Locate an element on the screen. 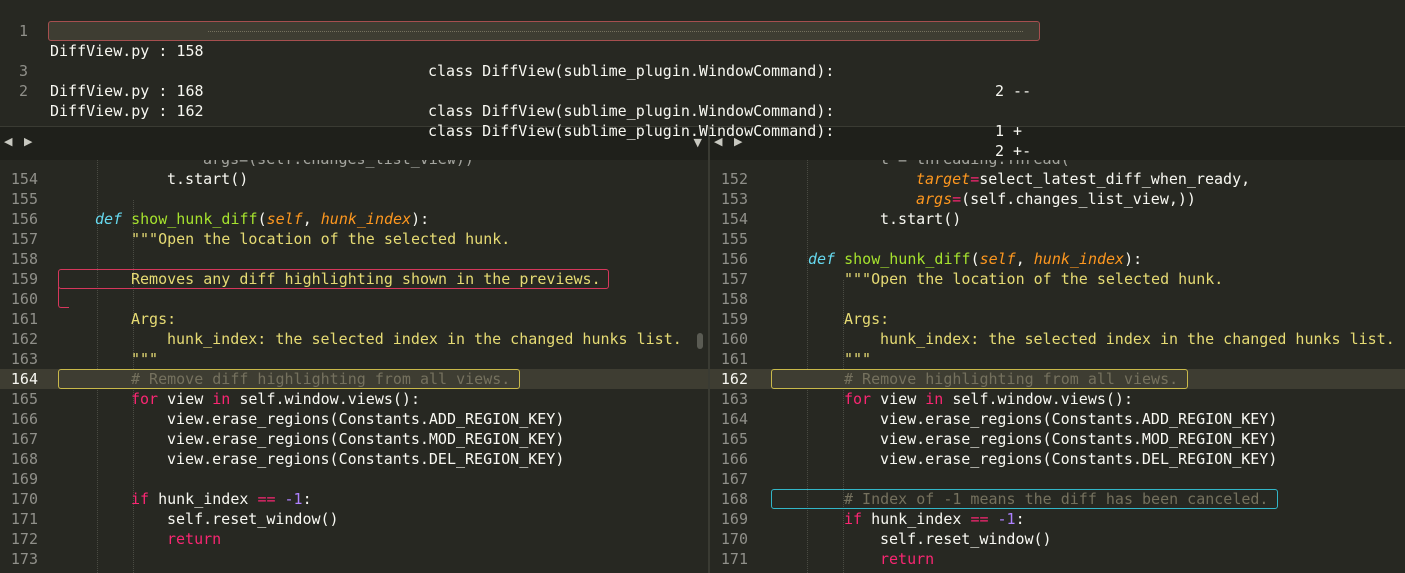  code-line: args=(self.changes_list_view)) is located at coordinates (354, 164).